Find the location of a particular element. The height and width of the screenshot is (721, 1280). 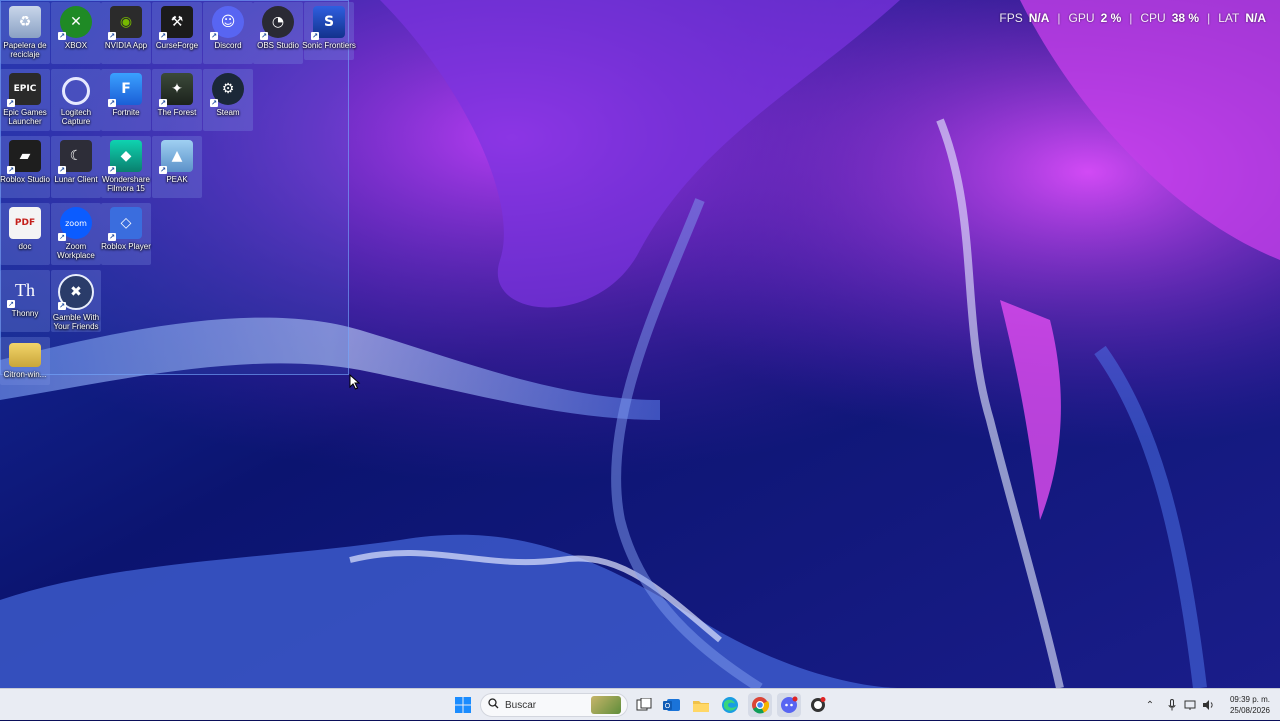

chrome-button is located at coordinates (760, 705).